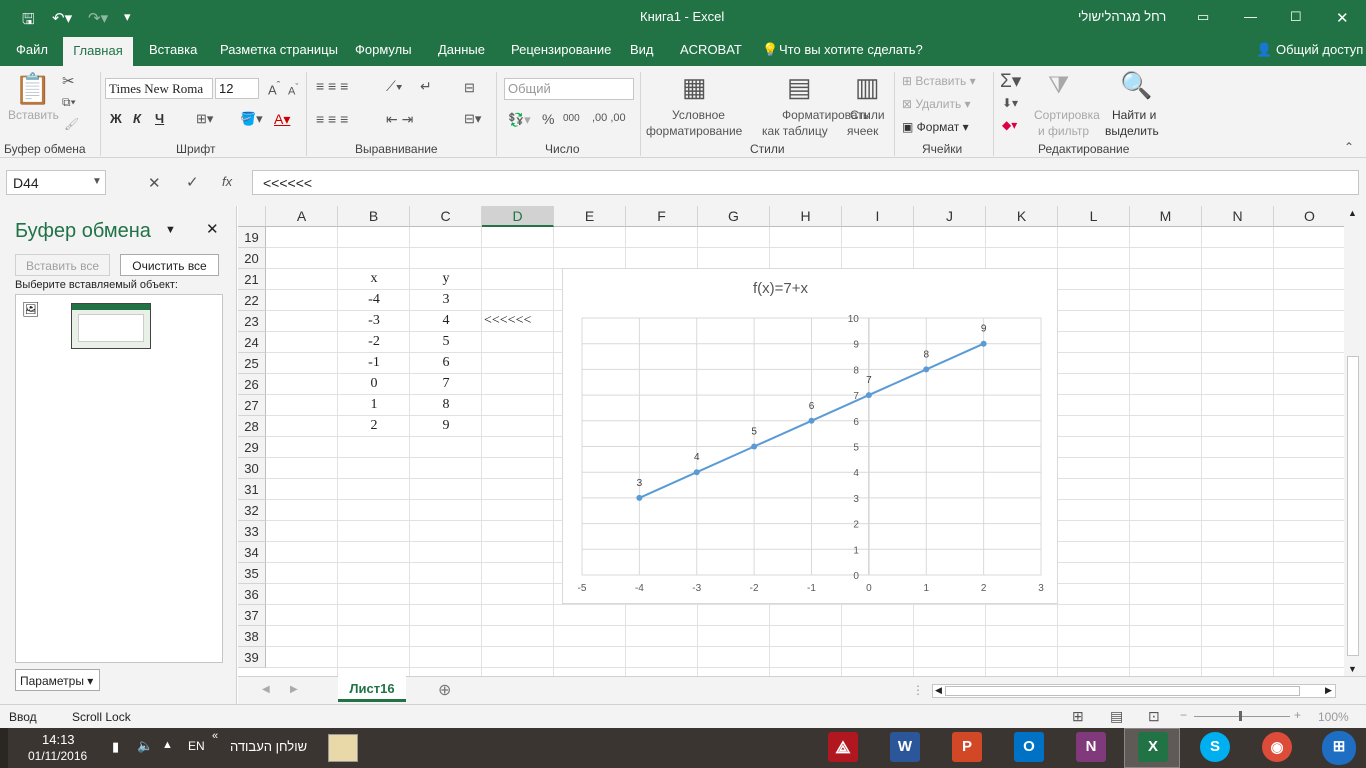  Describe the element at coordinates (212, 229) in the screenshot. I see `pane-close-icon: ✕` at that location.